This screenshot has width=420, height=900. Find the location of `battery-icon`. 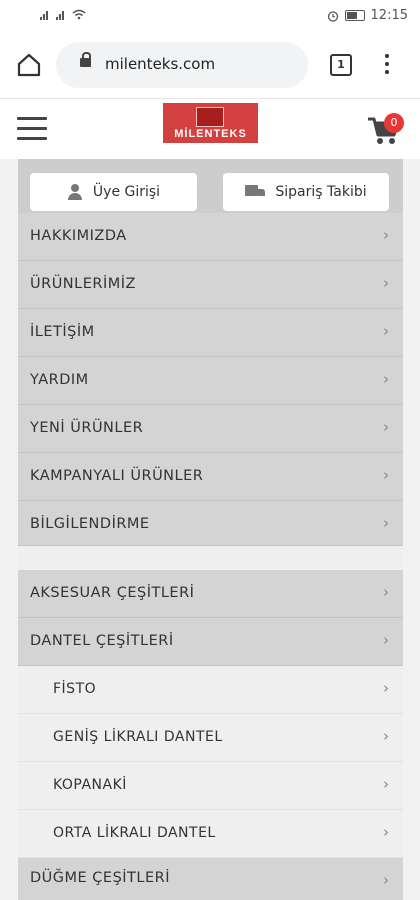

battery-icon is located at coordinates (354, 15).